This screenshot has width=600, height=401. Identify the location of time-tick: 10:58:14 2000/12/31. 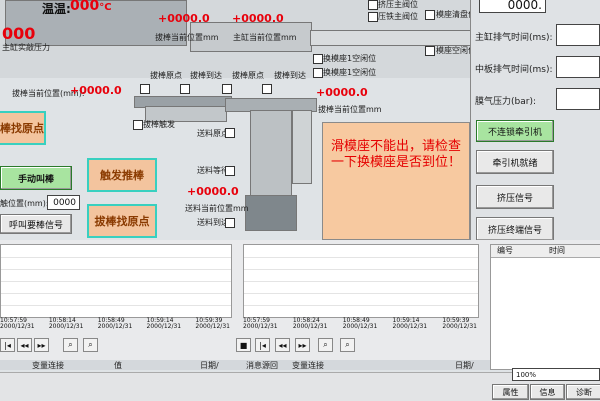
(66, 323).